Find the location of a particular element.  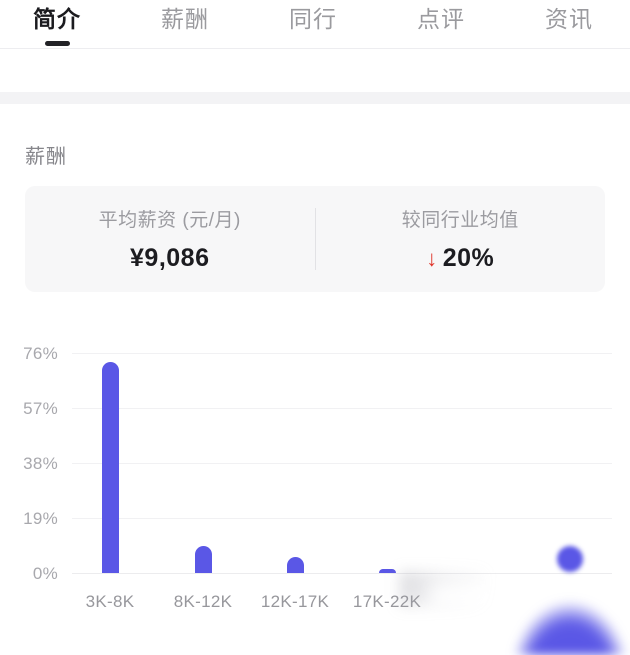

x-axis-tick-label: 12K-17K is located at coordinates (295, 601).